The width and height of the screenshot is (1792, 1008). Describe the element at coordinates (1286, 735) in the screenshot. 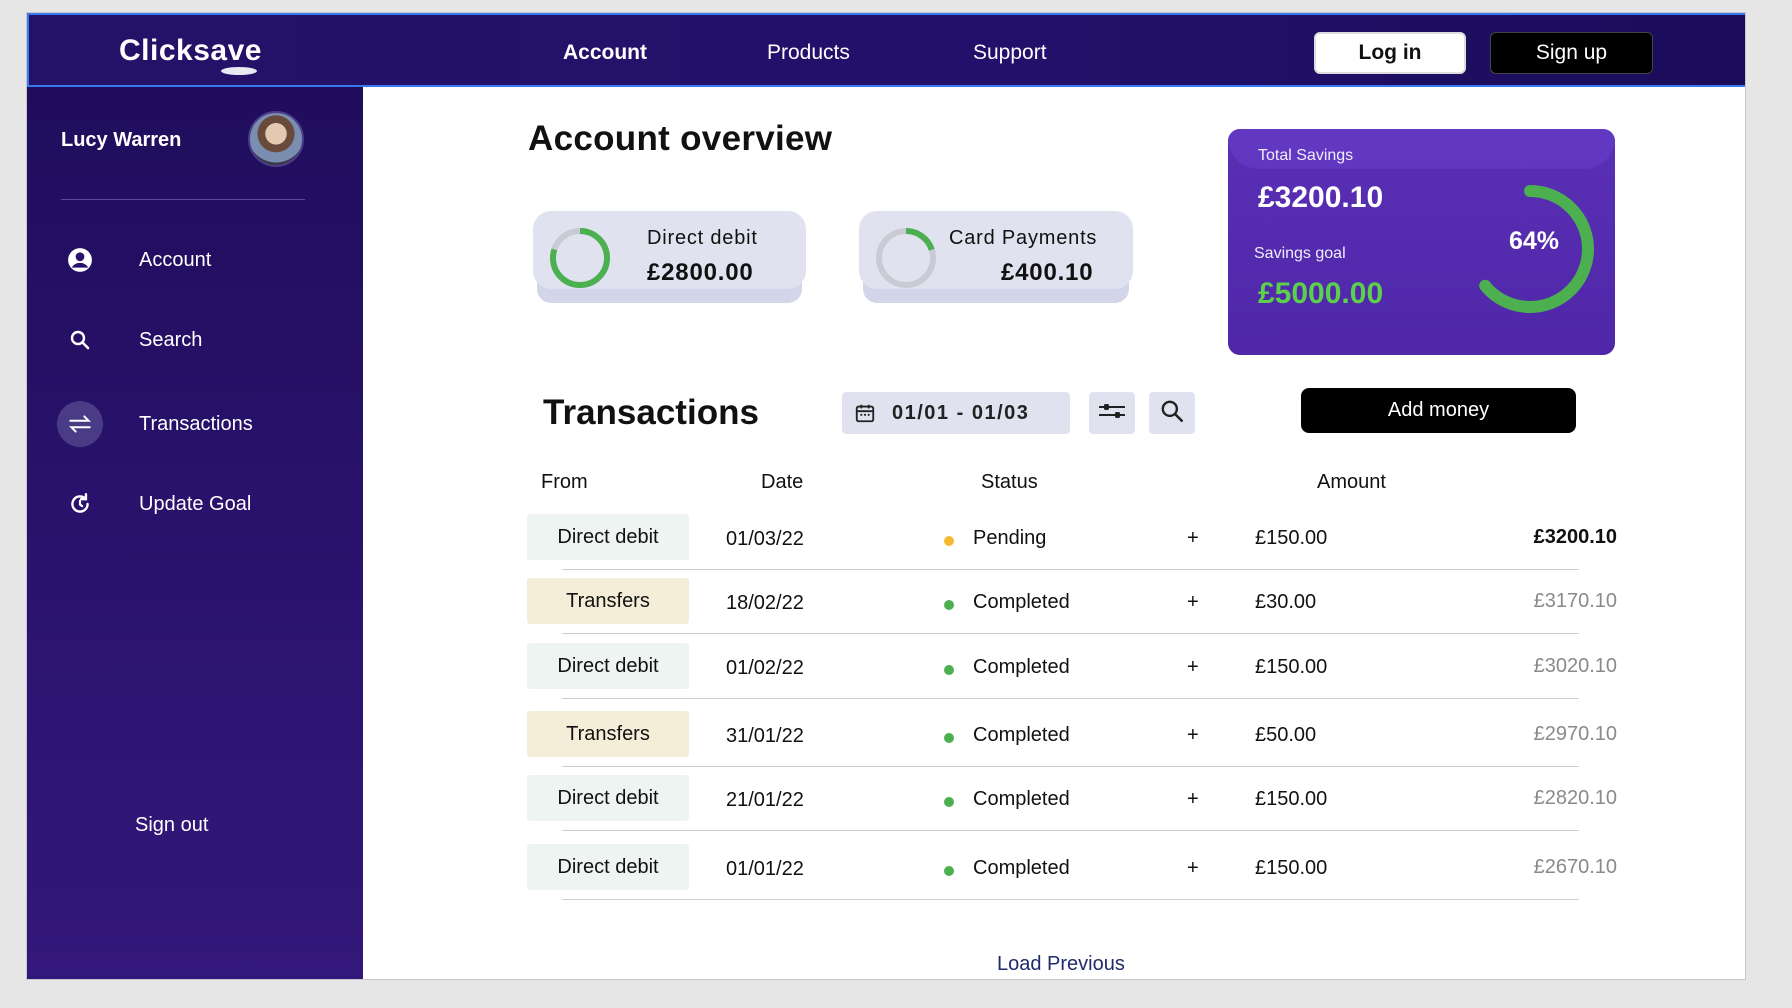

I see `transaction-amount: £50.00` at that location.